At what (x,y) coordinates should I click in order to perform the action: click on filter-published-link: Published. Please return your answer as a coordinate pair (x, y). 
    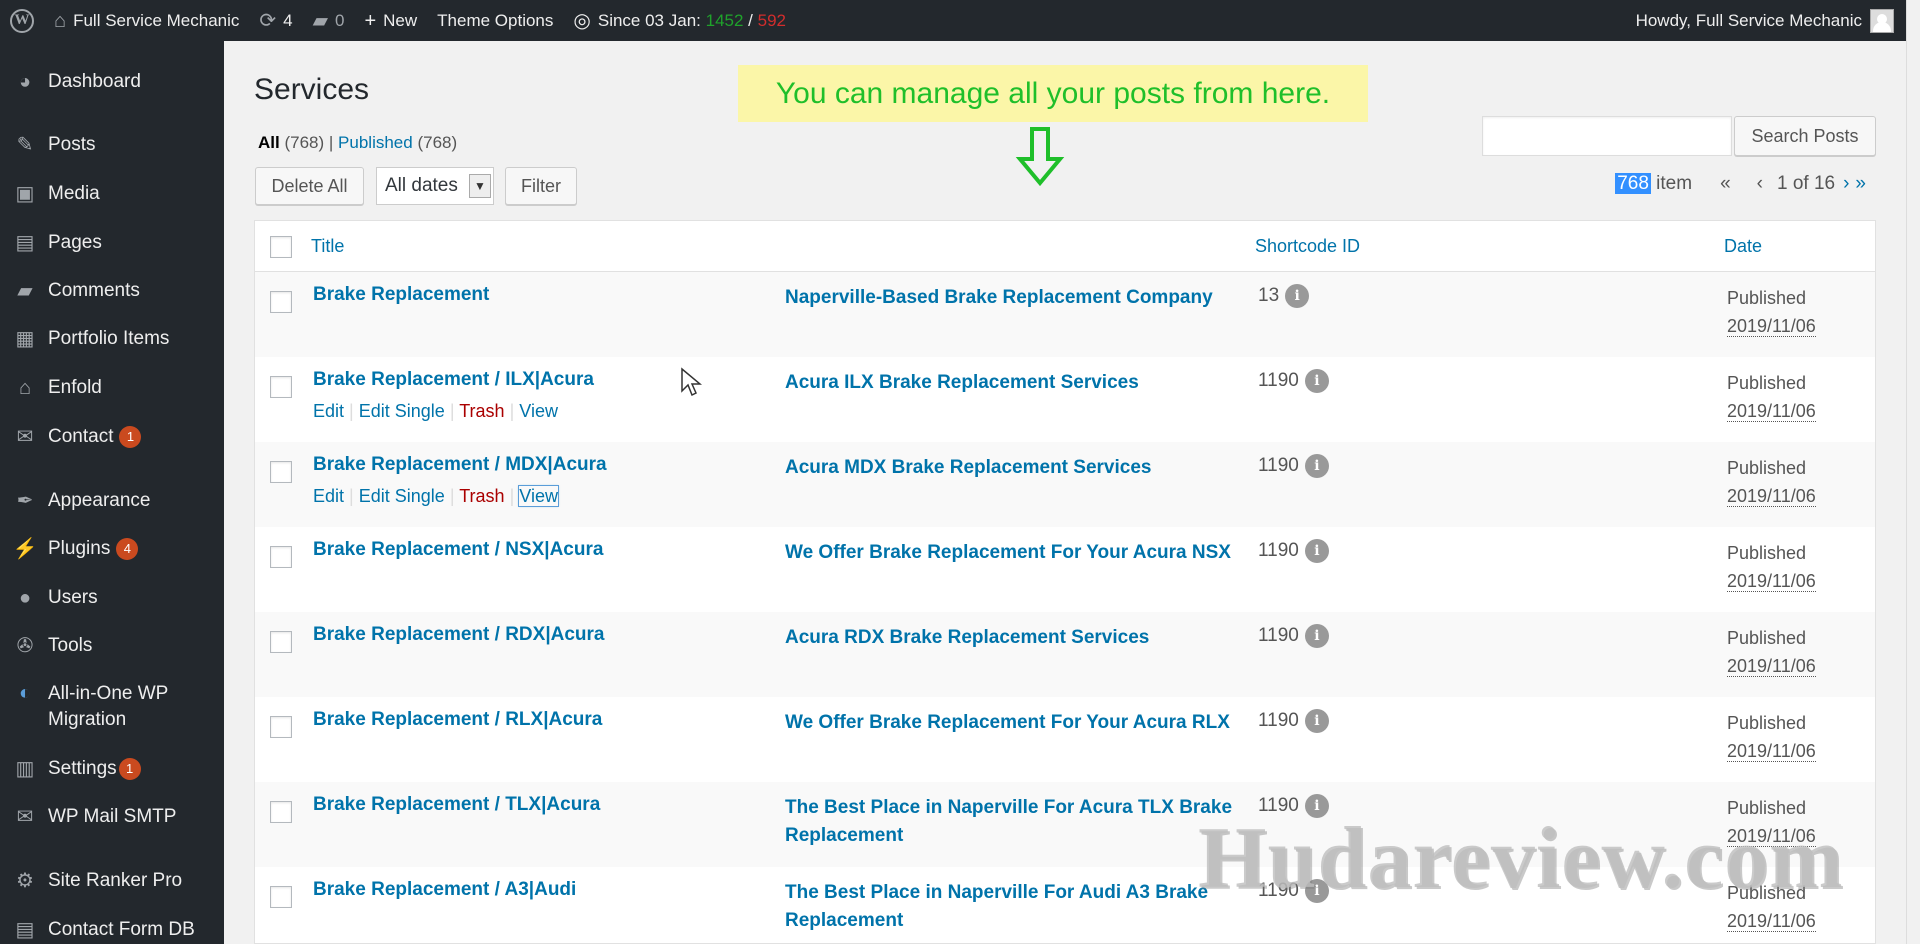
    Looking at the image, I should click on (375, 142).